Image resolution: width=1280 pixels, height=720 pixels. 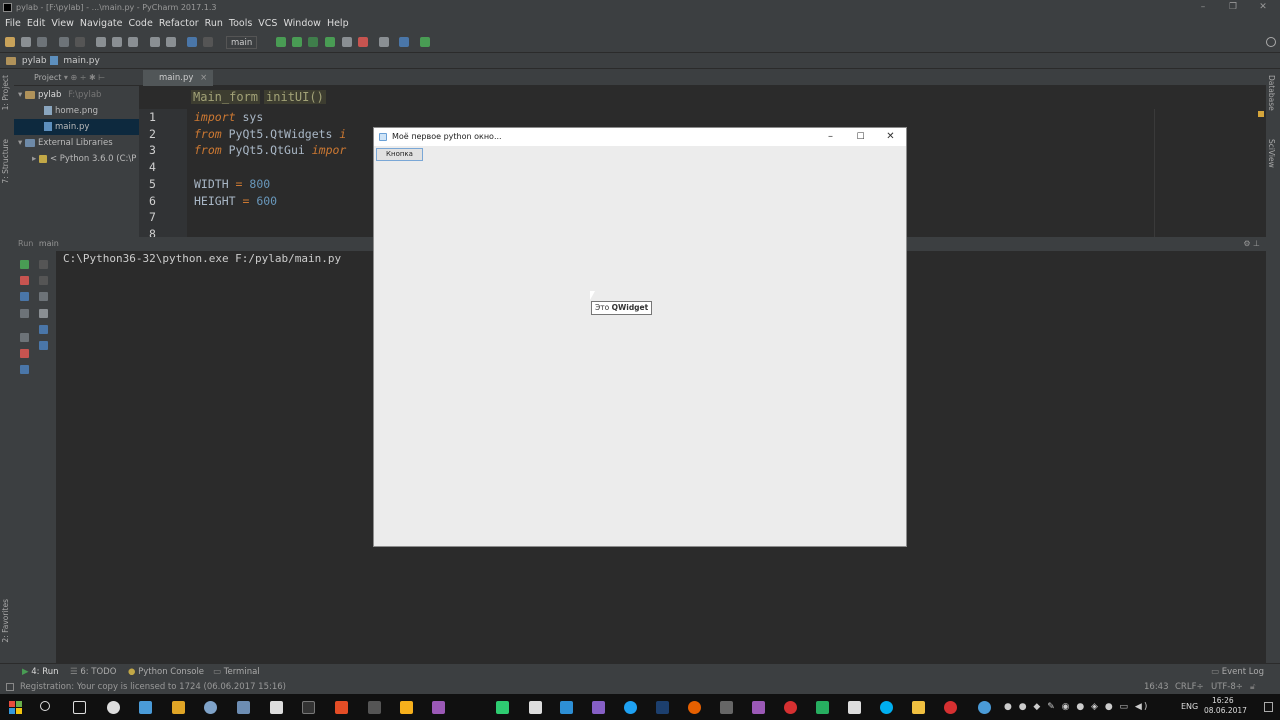 What do you see at coordinates (1253, 687) in the screenshot?
I see `lock-icon: 🔓︎` at bounding box center [1253, 687].